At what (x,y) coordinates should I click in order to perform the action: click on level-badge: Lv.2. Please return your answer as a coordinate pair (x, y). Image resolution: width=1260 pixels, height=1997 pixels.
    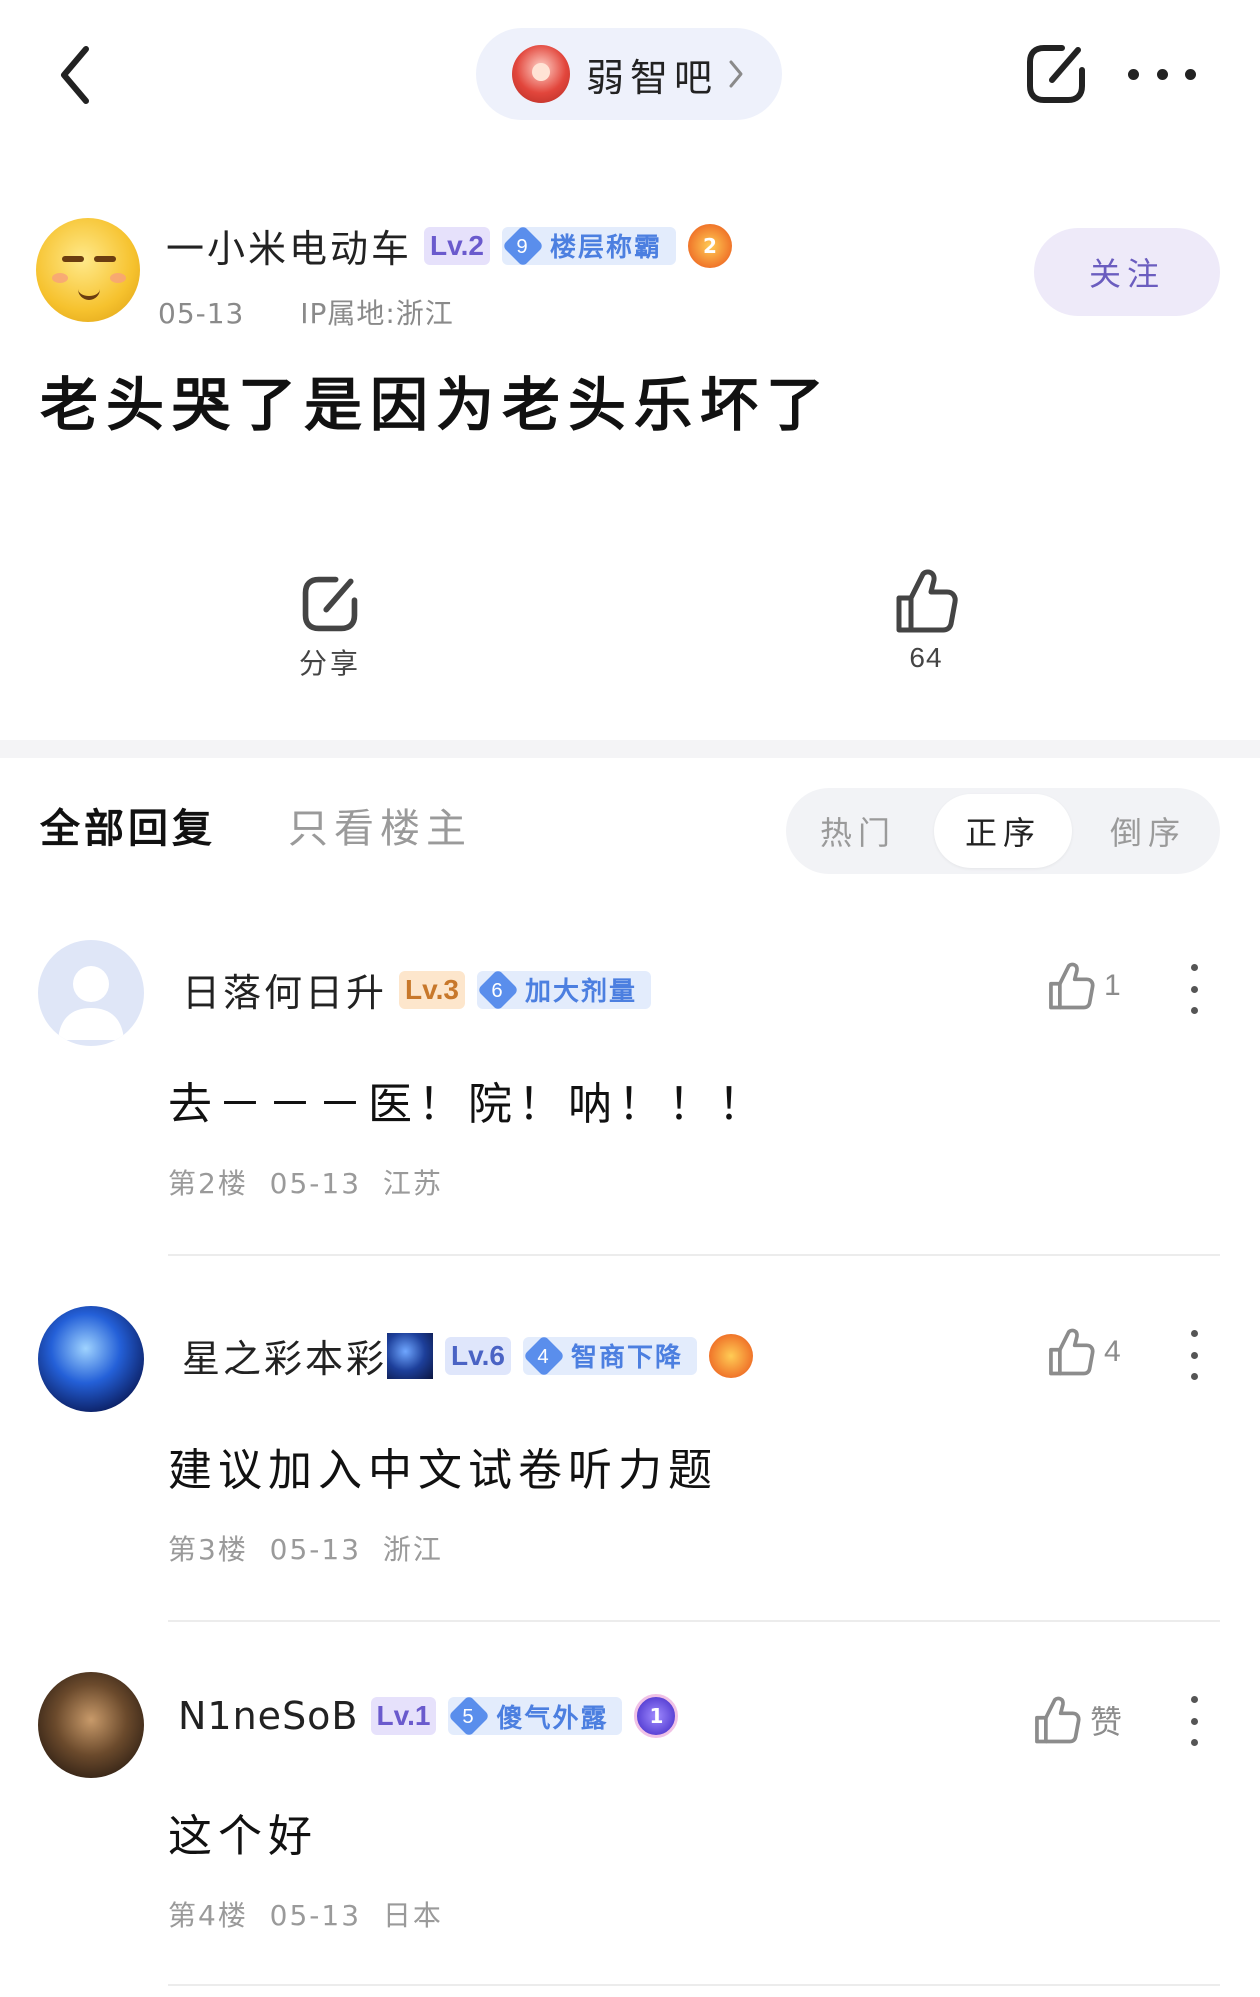
    Looking at the image, I should click on (457, 245).